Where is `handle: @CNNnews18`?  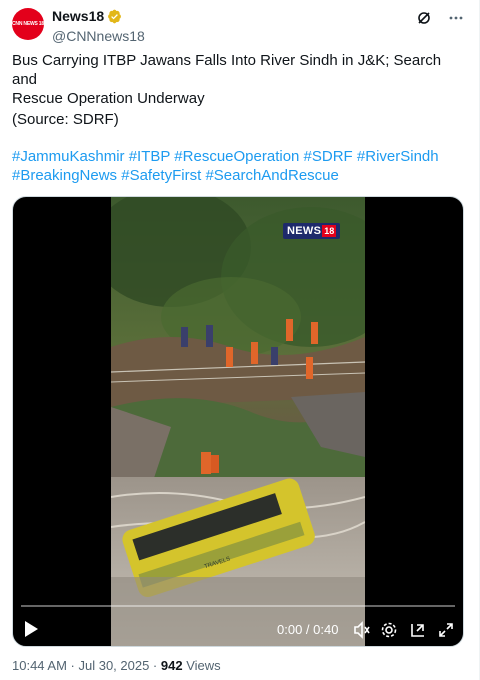 handle: @CNNnews18 is located at coordinates (98, 36).